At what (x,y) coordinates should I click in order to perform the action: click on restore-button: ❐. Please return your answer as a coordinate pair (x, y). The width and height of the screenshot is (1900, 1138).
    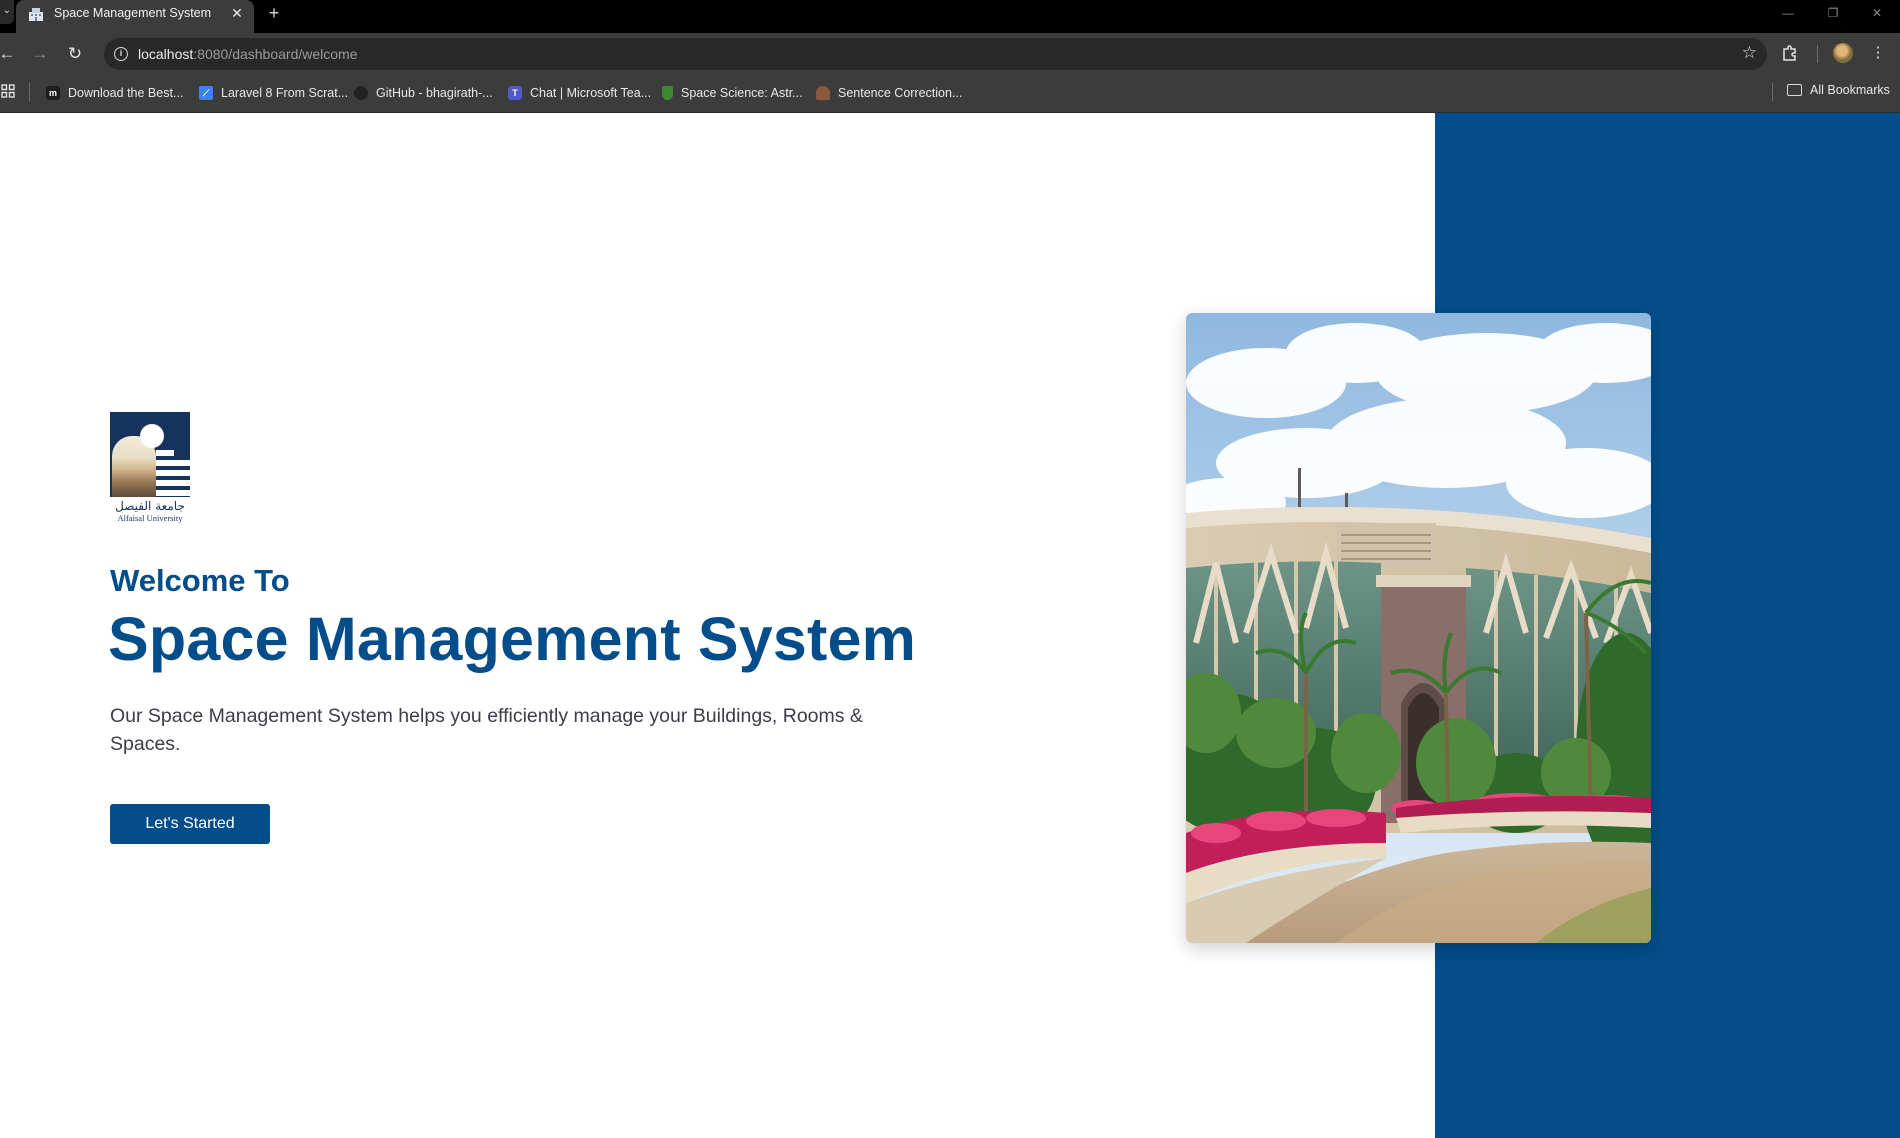
    Looking at the image, I should click on (1833, 13).